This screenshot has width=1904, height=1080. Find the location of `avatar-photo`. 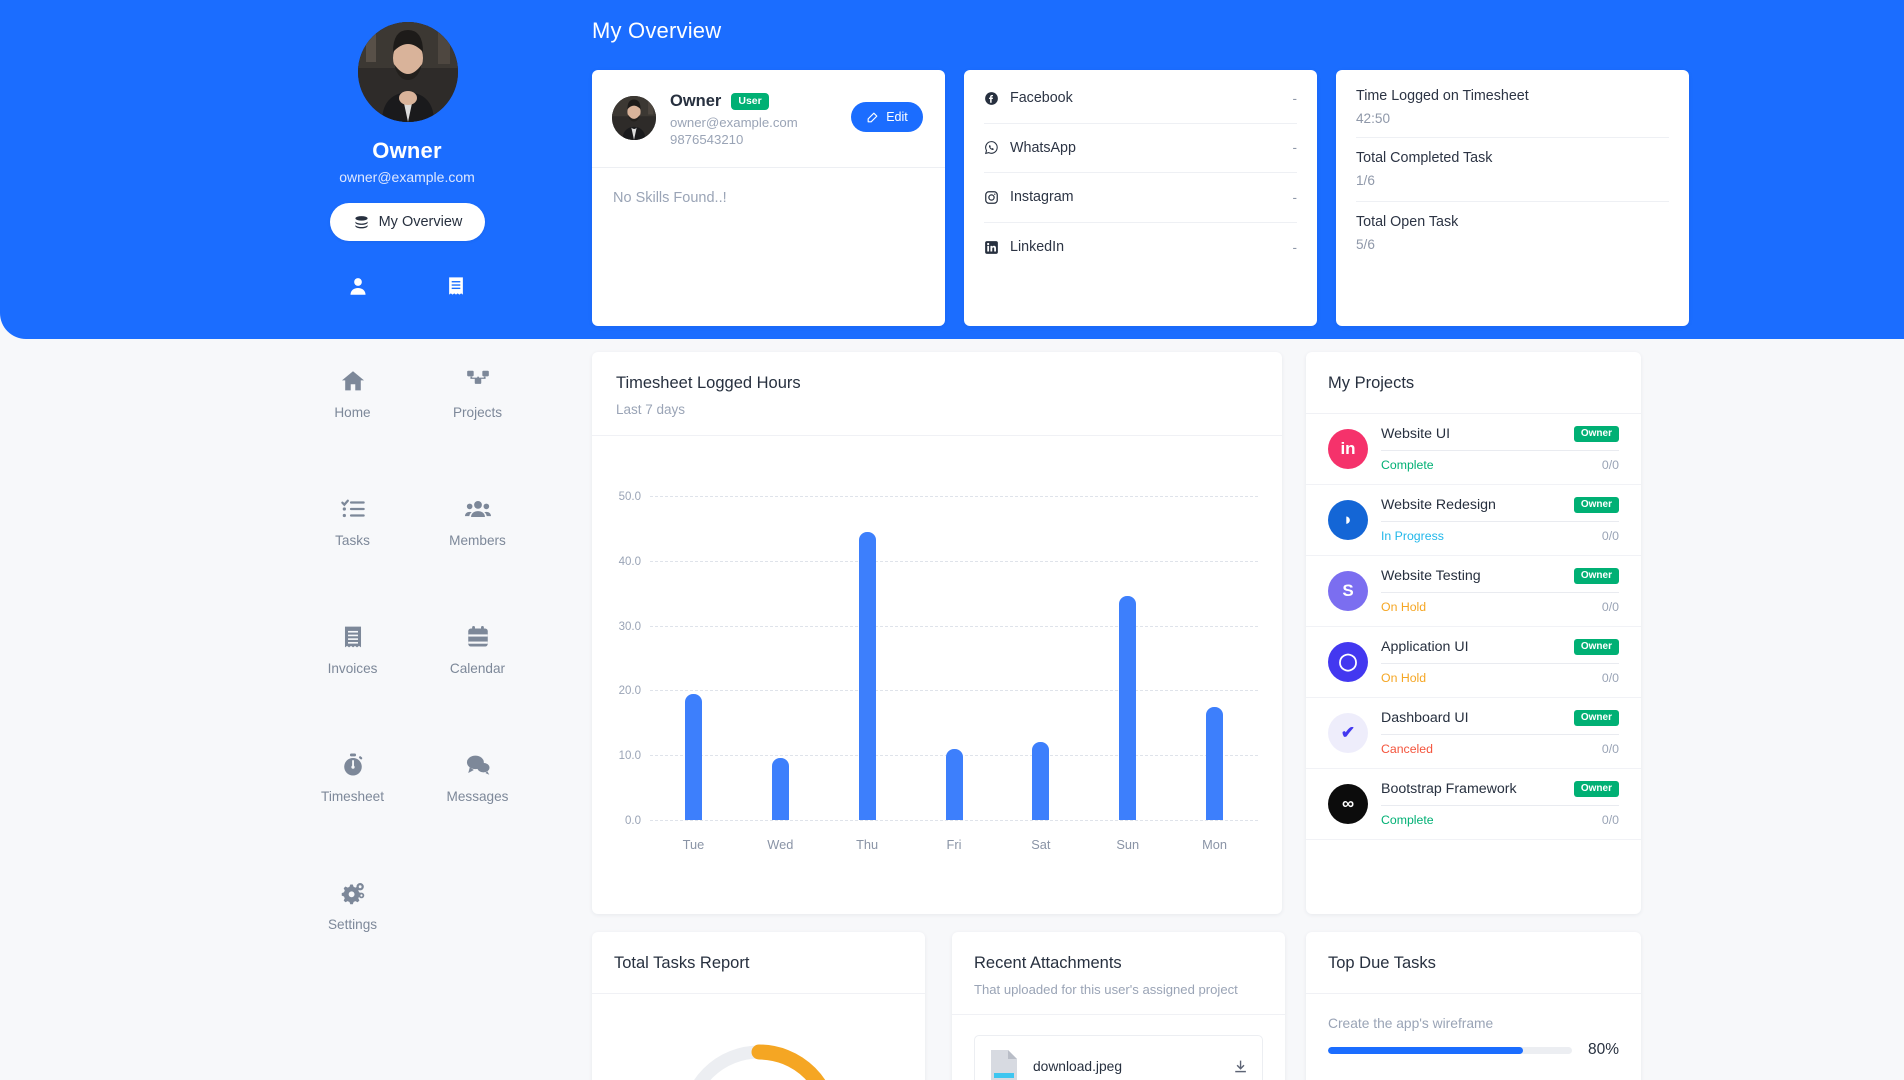

avatar-photo is located at coordinates (408, 72).